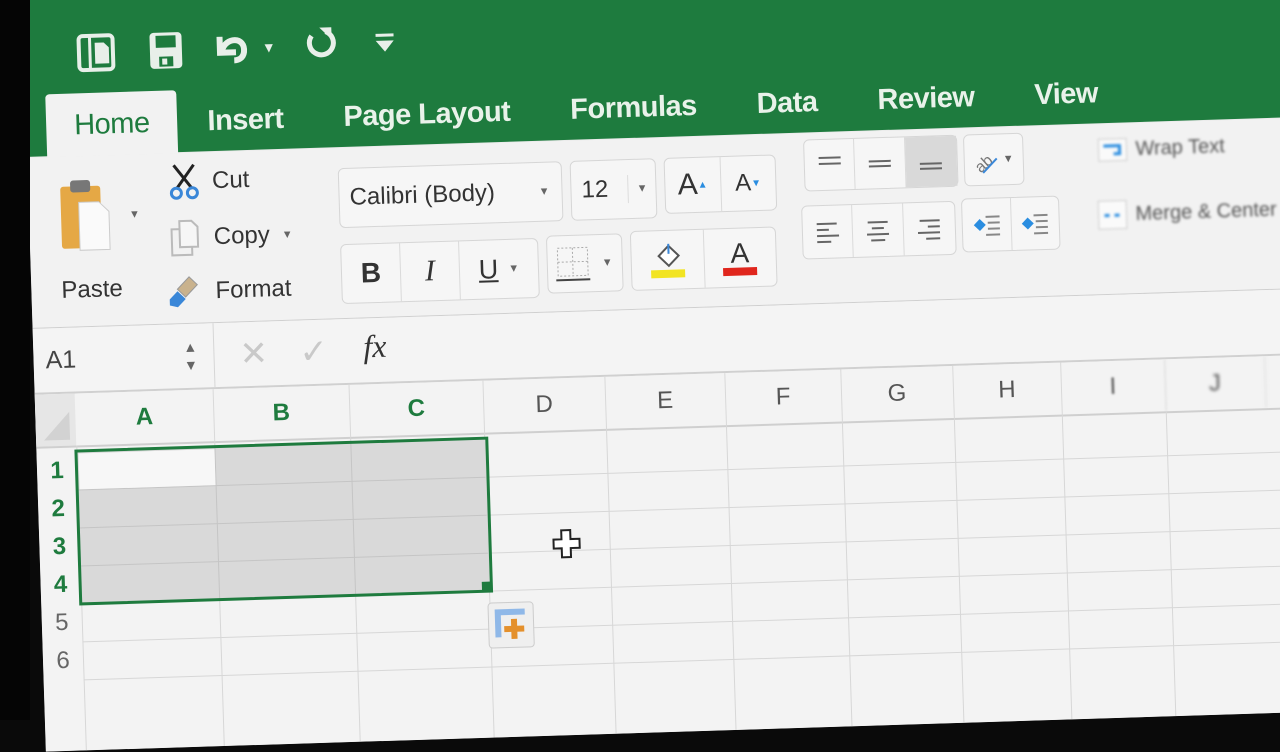  Describe the element at coordinates (314, 352) in the screenshot. I see `confirm-icon: ✓` at that location.